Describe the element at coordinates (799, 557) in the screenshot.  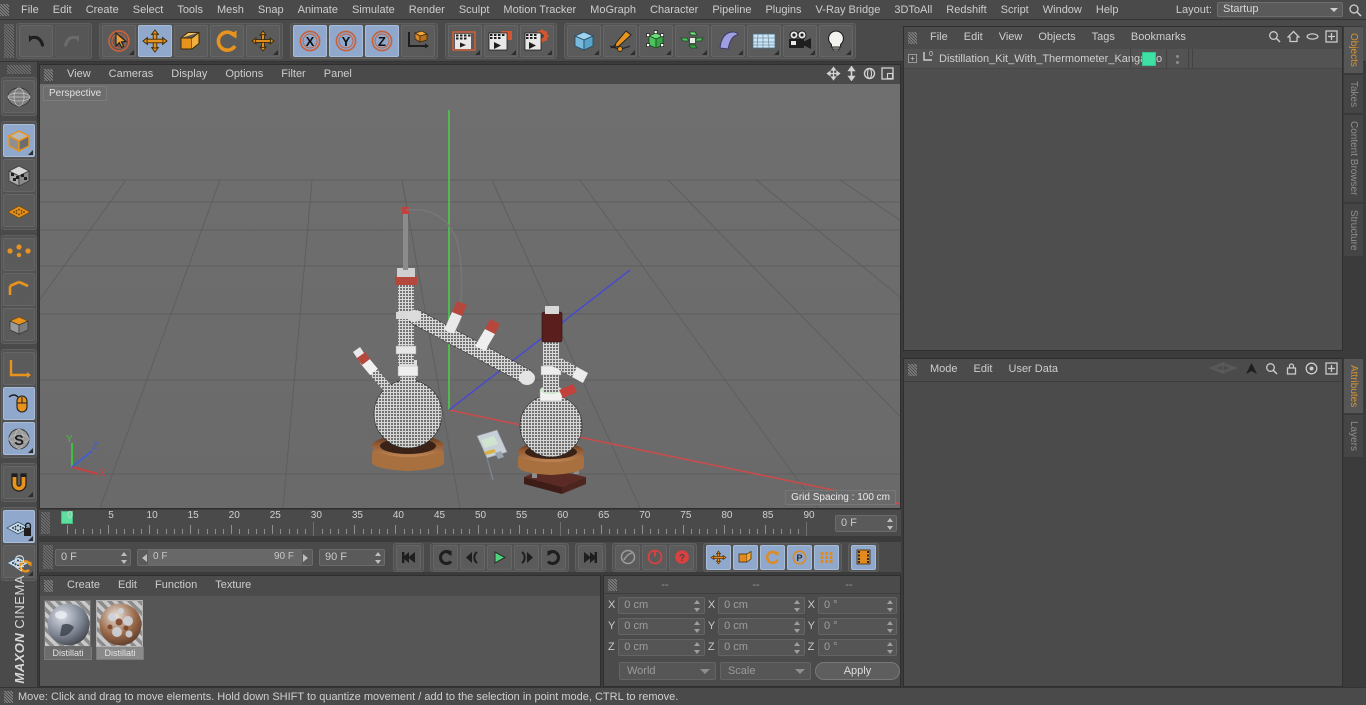
I see `parameter-key-icon: P` at that location.